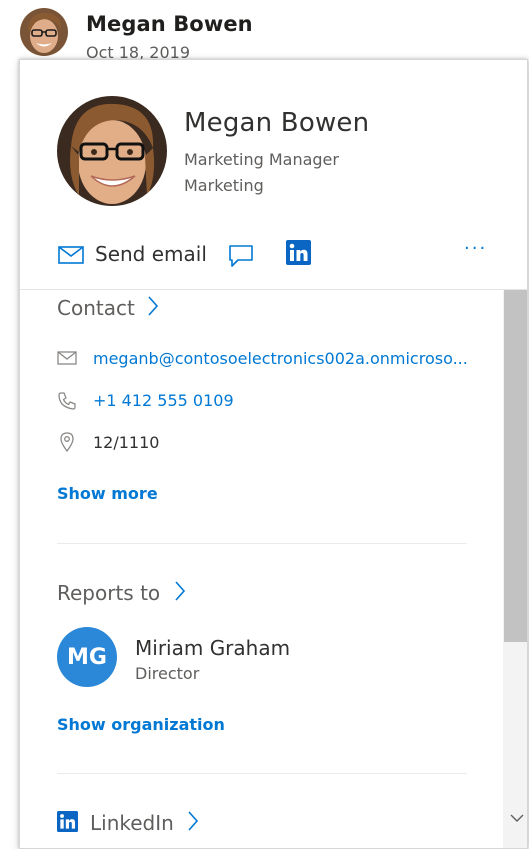  What do you see at coordinates (132, 823) in the screenshot?
I see `linkedin-section-title: LinkedIn` at bounding box center [132, 823].